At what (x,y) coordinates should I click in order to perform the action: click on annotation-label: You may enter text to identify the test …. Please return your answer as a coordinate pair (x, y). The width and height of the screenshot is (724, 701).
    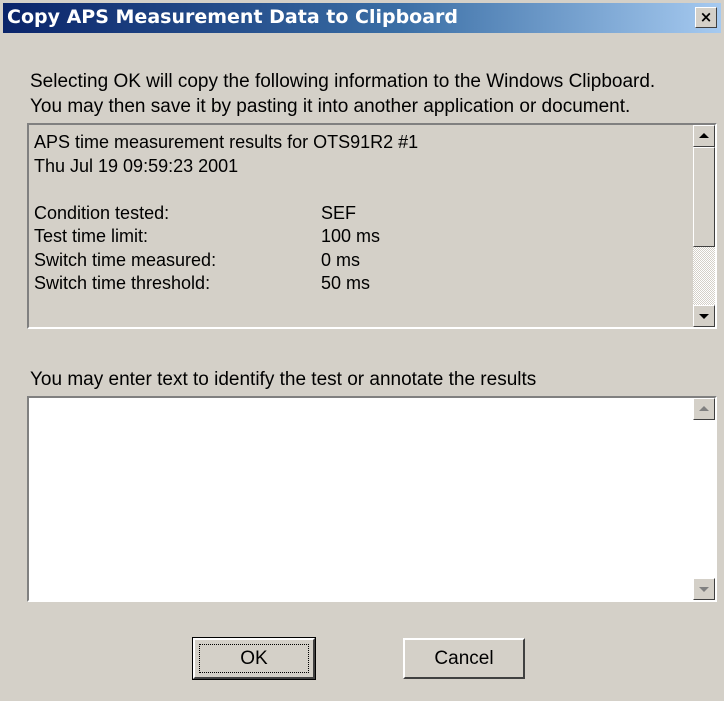
    Looking at the image, I should click on (283, 379).